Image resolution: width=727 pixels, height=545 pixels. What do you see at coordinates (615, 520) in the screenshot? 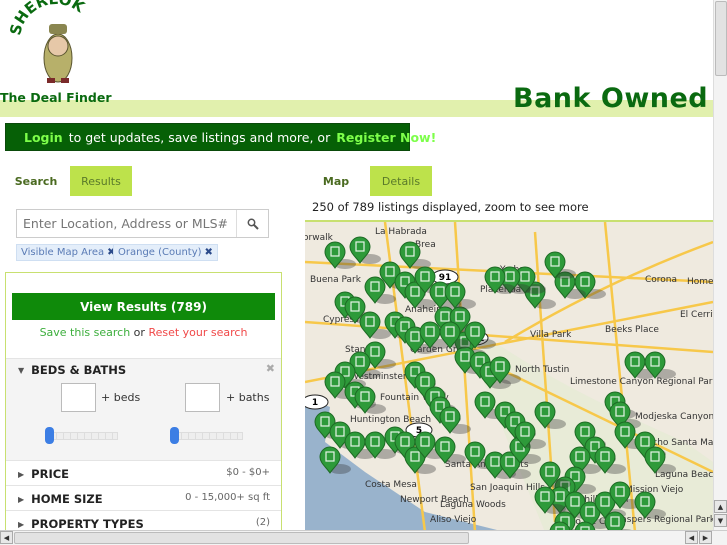
I see `marker-pin` at bounding box center [615, 520].